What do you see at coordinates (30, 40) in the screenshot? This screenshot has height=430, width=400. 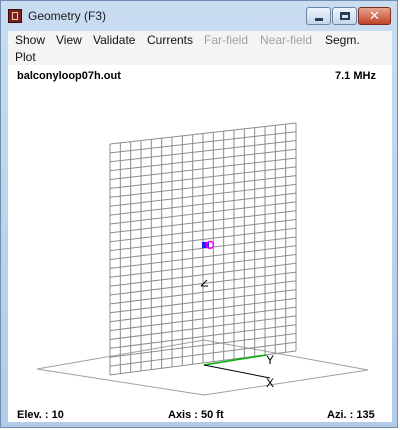 I see `menu-show: Show` at bounding box center [30, 40].